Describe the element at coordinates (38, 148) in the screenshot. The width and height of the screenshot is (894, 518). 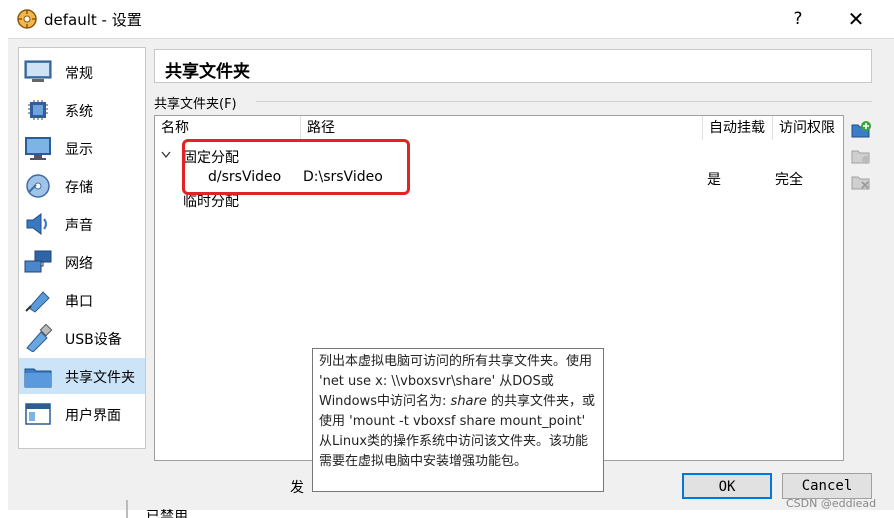
I see `display-icon` at that location.